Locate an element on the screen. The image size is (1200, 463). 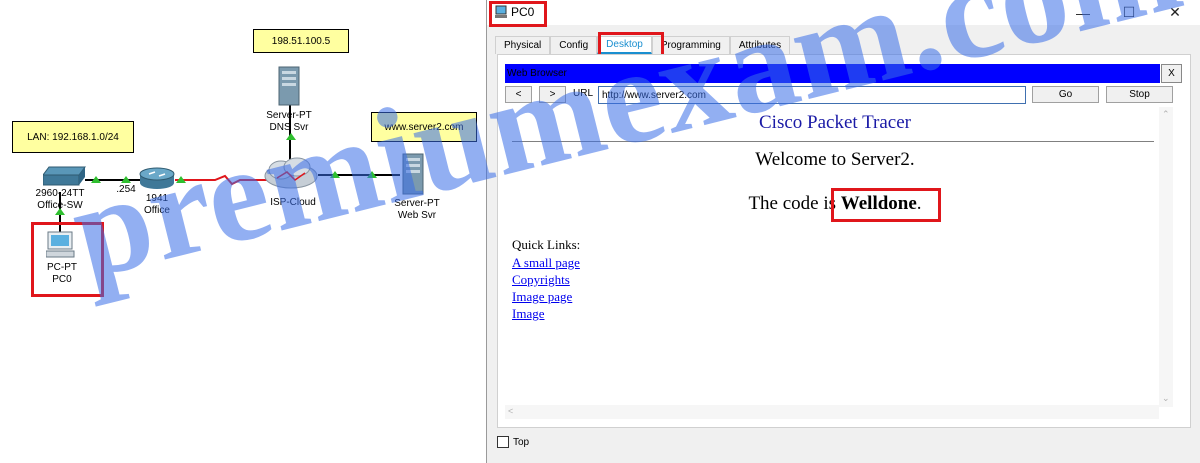
url-label: URL is located at coordinates (583, 93).